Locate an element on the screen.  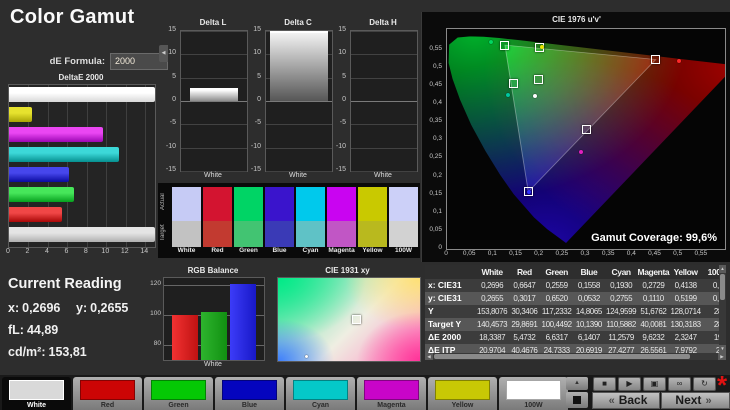
swatch-label: Magenta is located at coordinates (341, 250).